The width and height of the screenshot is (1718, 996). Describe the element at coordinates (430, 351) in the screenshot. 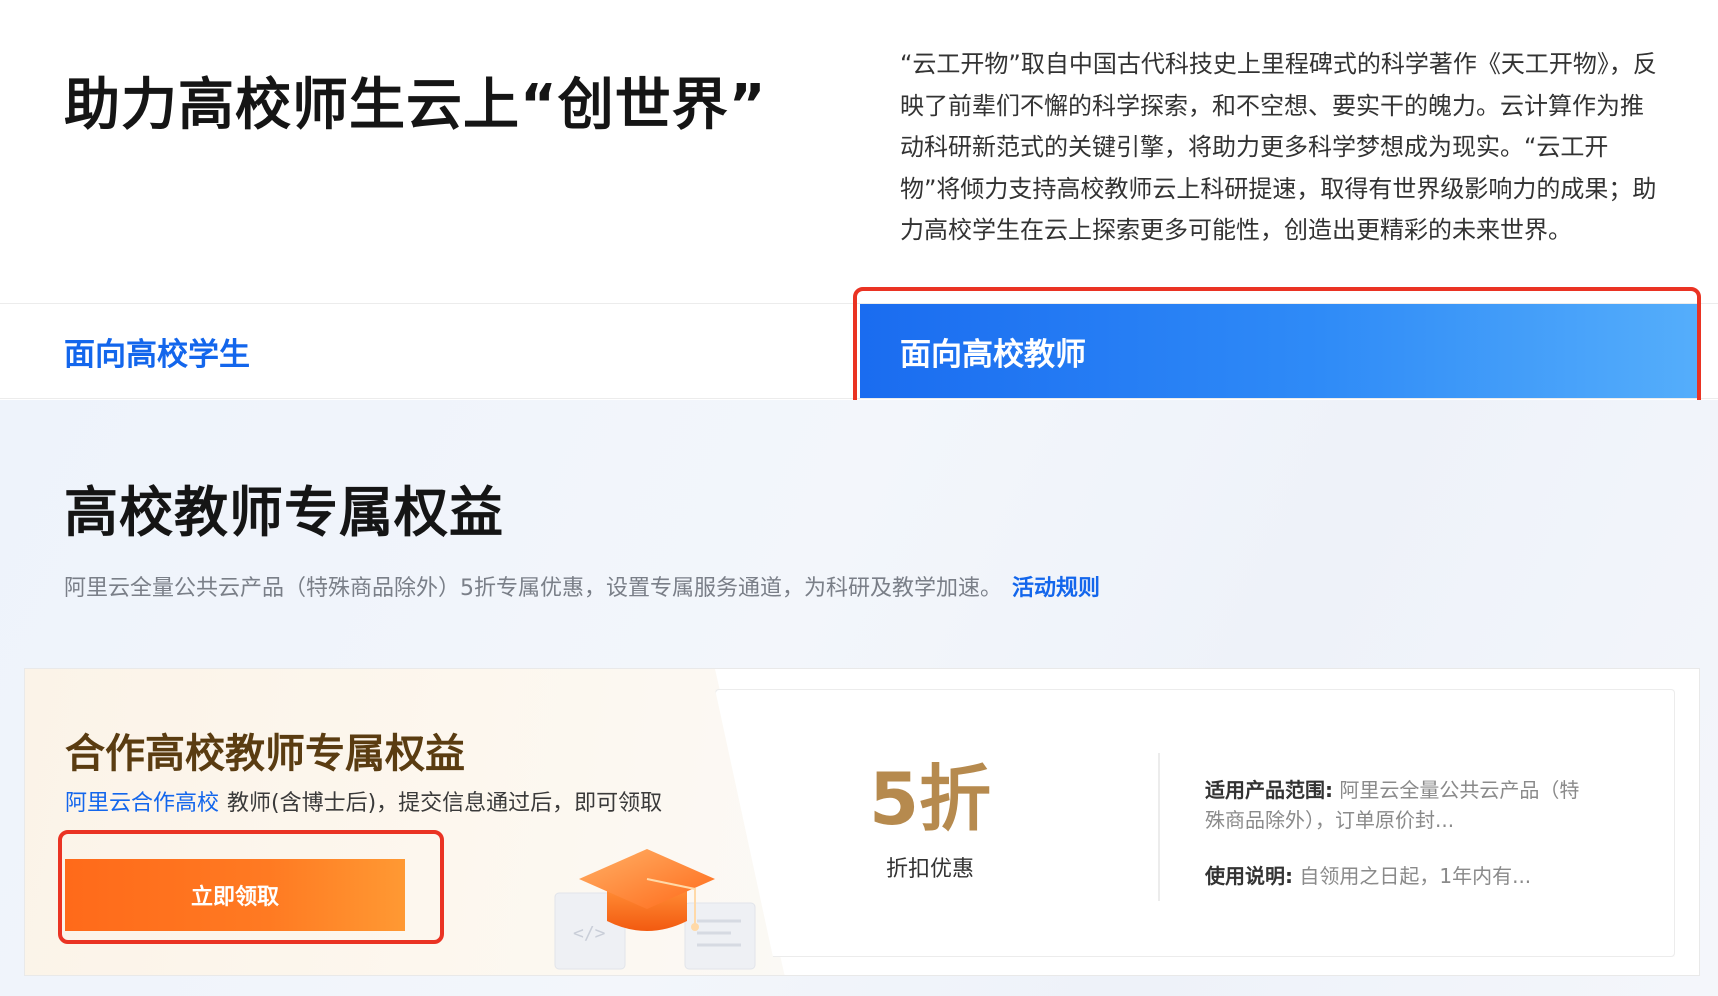

I see `tab-students: 面向高校学生` at that location.